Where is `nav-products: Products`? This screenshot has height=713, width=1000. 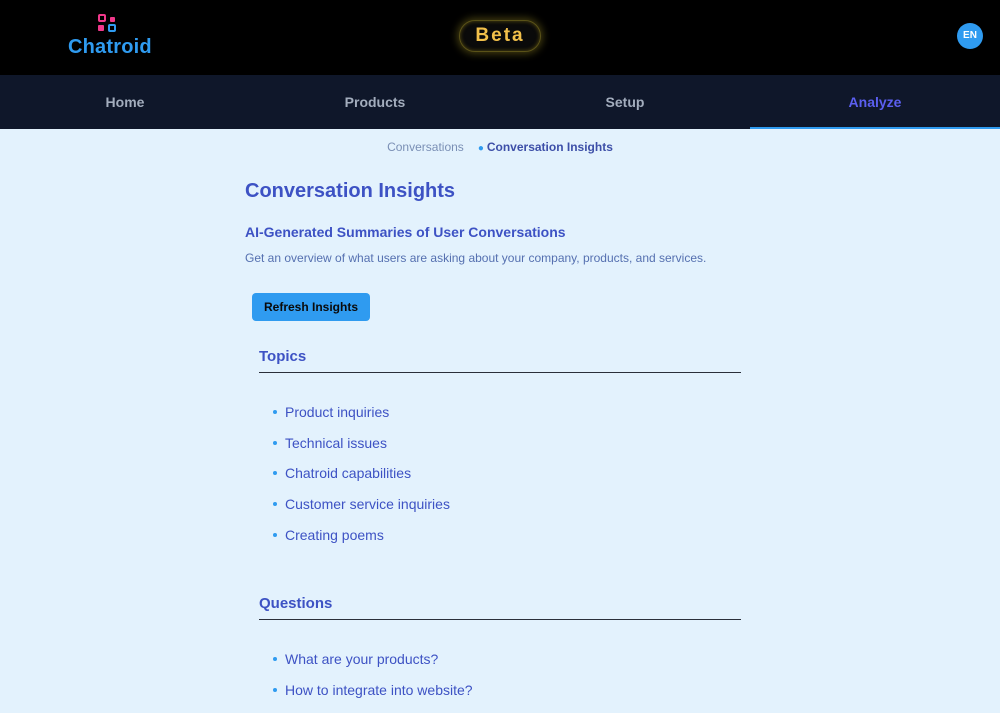 nav-products: Products is located at coordinates (375, 102).